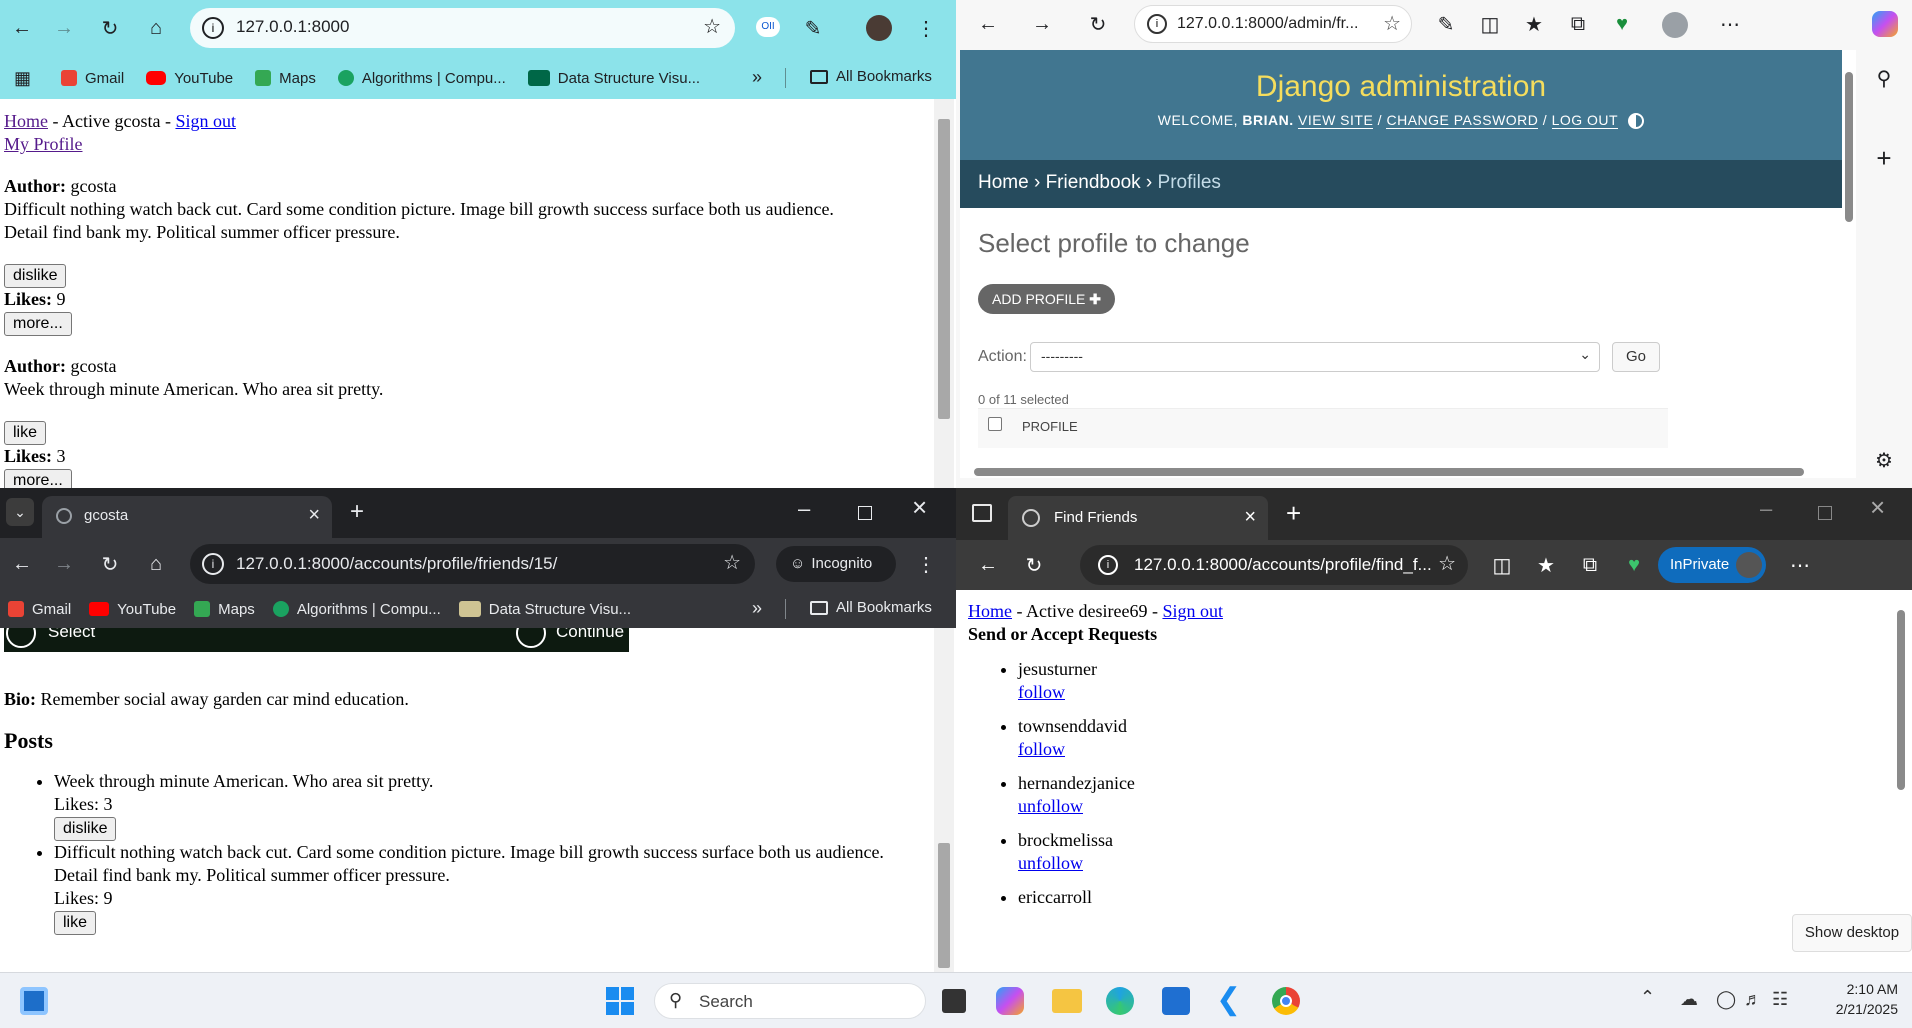 The width and height of the screenshot is (1912, 1028). What do you see at coordinates (620, 1001) in the screenshot?
I see `start-windows-icon` at bounding box center [620, 1001].